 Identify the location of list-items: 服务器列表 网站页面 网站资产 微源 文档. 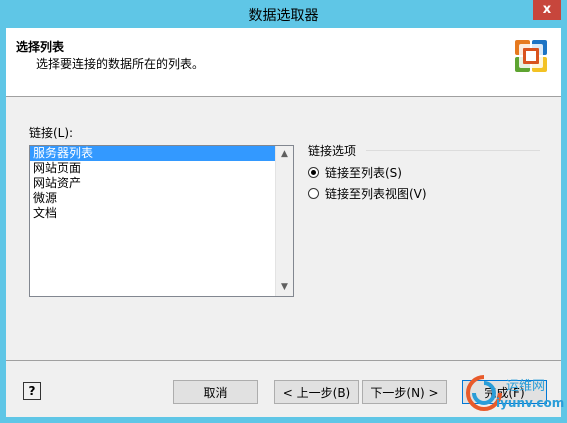
(161, 183).